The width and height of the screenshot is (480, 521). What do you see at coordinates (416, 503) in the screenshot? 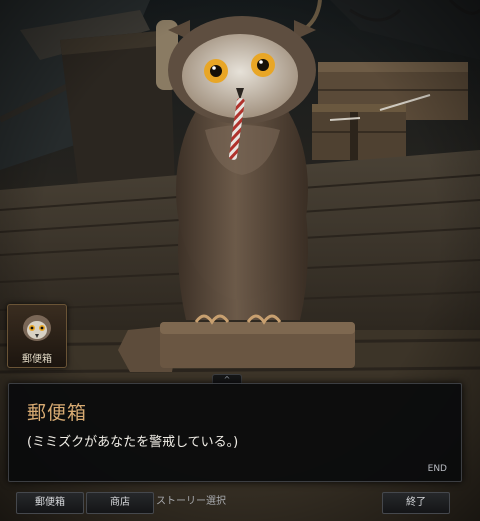
I see `exit-button: 終了` at bounding box center [416, 503].